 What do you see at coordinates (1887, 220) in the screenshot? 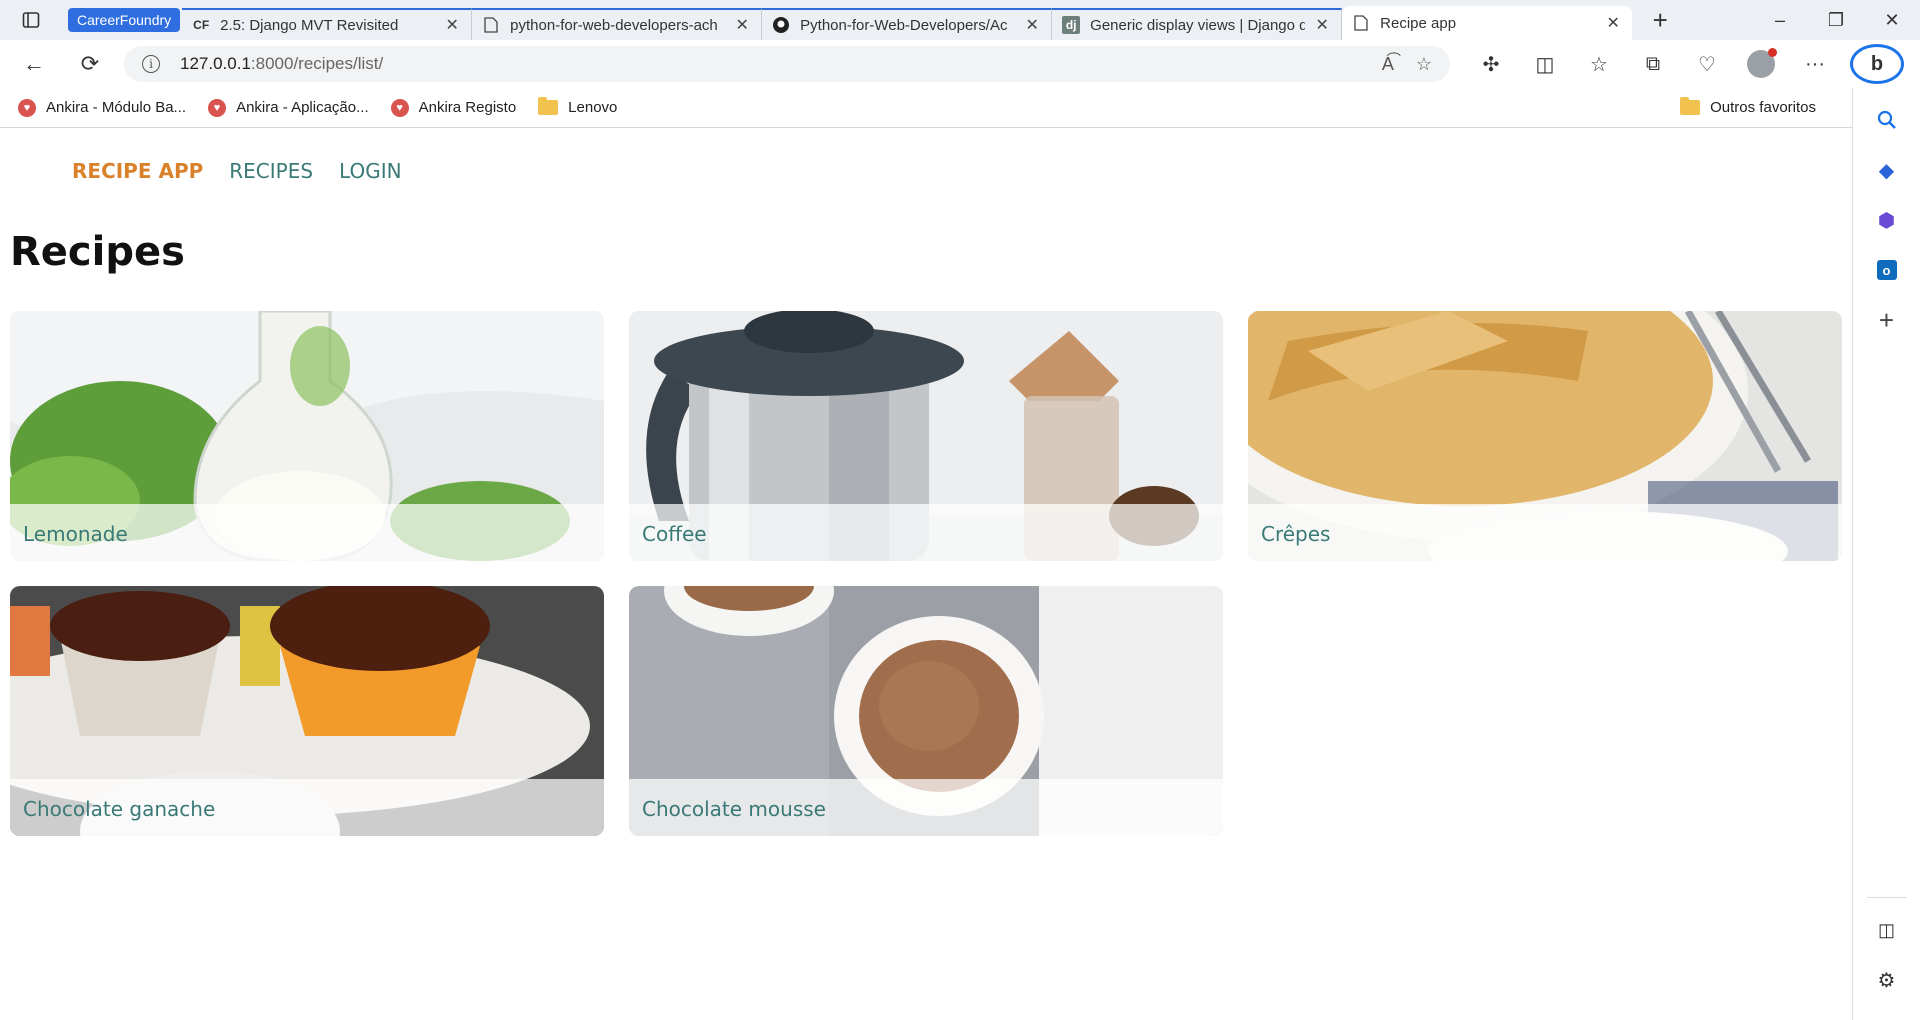
I see `office-icon: ⬢` at bounding box center [1887, 220].